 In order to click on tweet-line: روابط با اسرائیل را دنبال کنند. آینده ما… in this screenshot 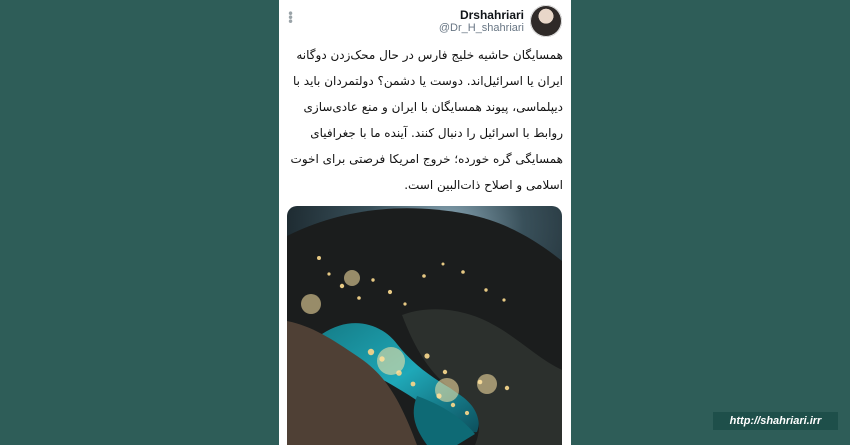, I will do `click(436, 133)`.